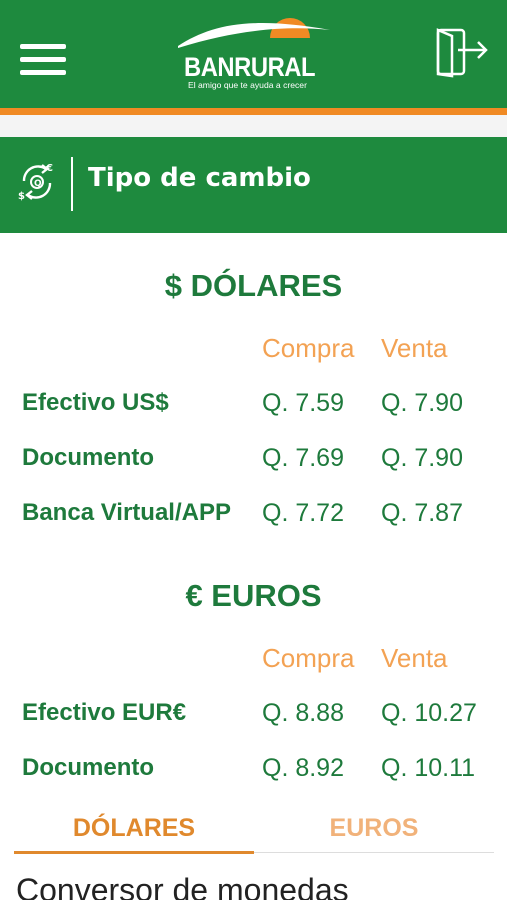  I want to click on euros-compra-header: Compra, so click(308, 658).